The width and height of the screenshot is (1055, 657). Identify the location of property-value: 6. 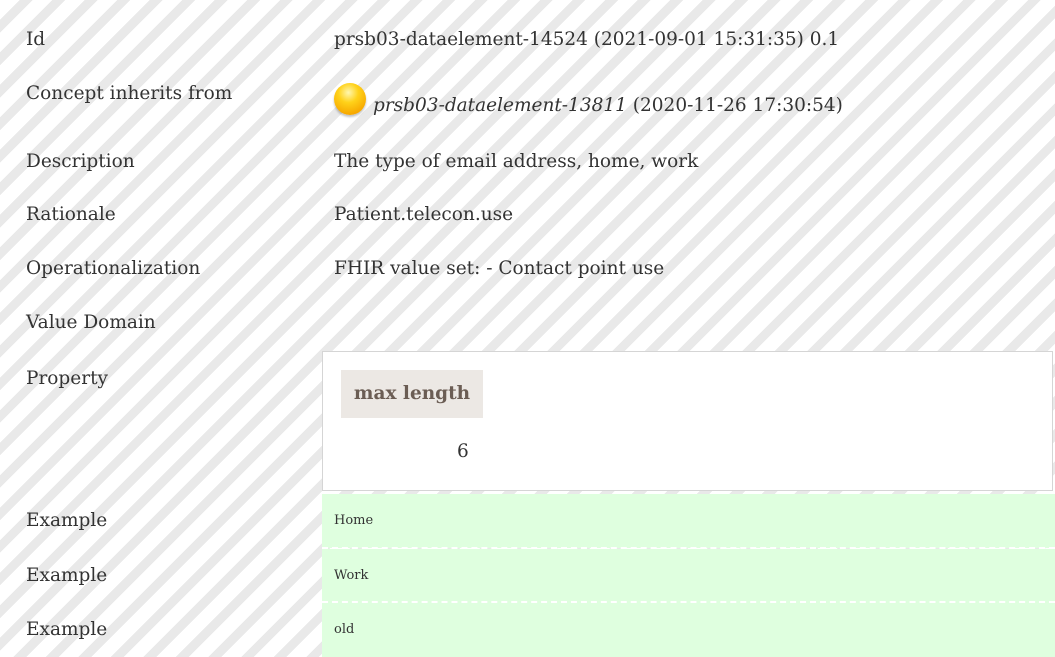
(463, 451).